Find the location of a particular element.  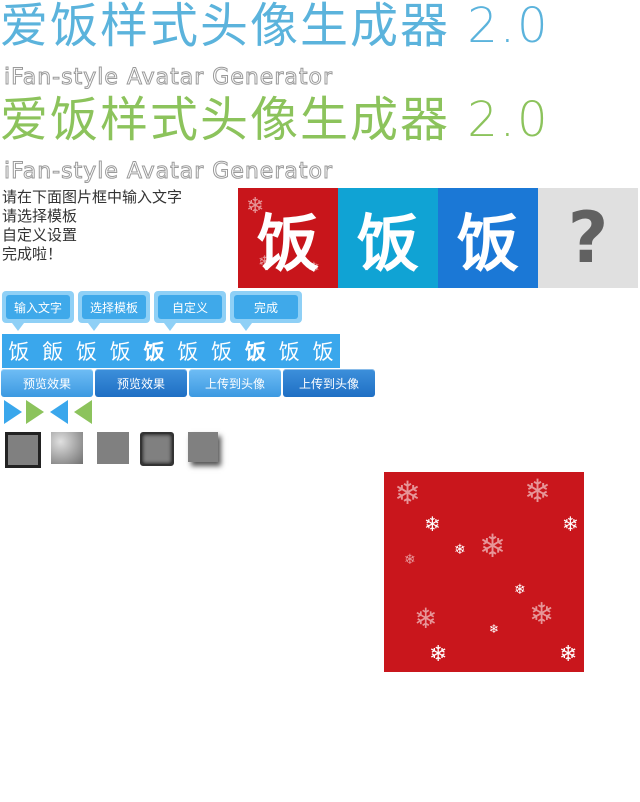

app-title-blue: 爱饭样式头像生成器 2.0 is located at coordinates (275, 27).